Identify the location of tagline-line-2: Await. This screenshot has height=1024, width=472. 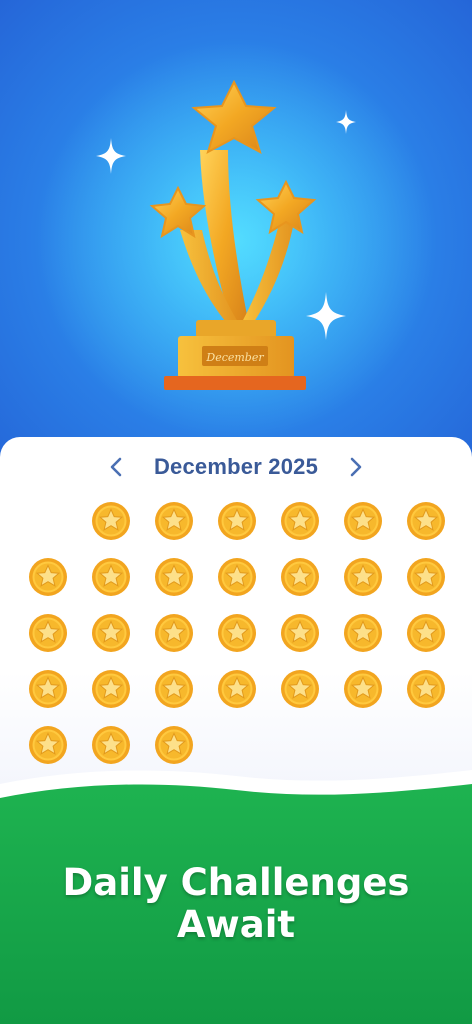
(236, 924).